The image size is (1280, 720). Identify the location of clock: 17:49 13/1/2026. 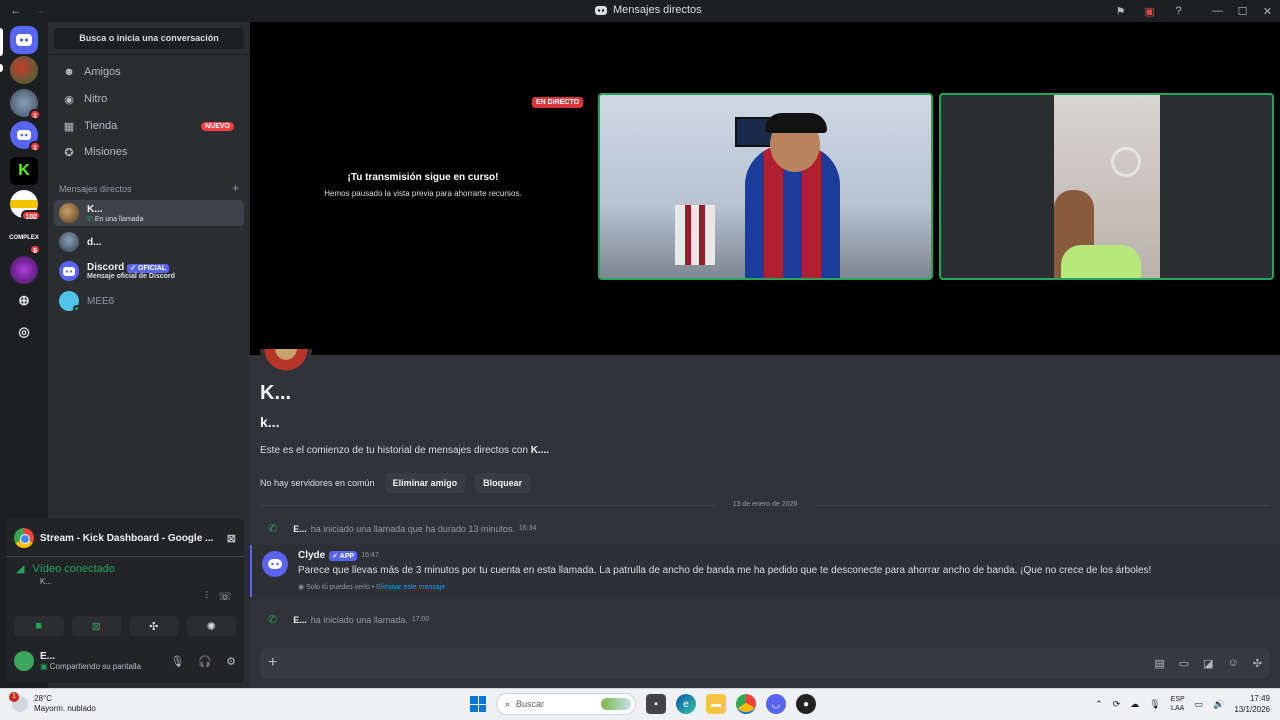
(1252, 704).